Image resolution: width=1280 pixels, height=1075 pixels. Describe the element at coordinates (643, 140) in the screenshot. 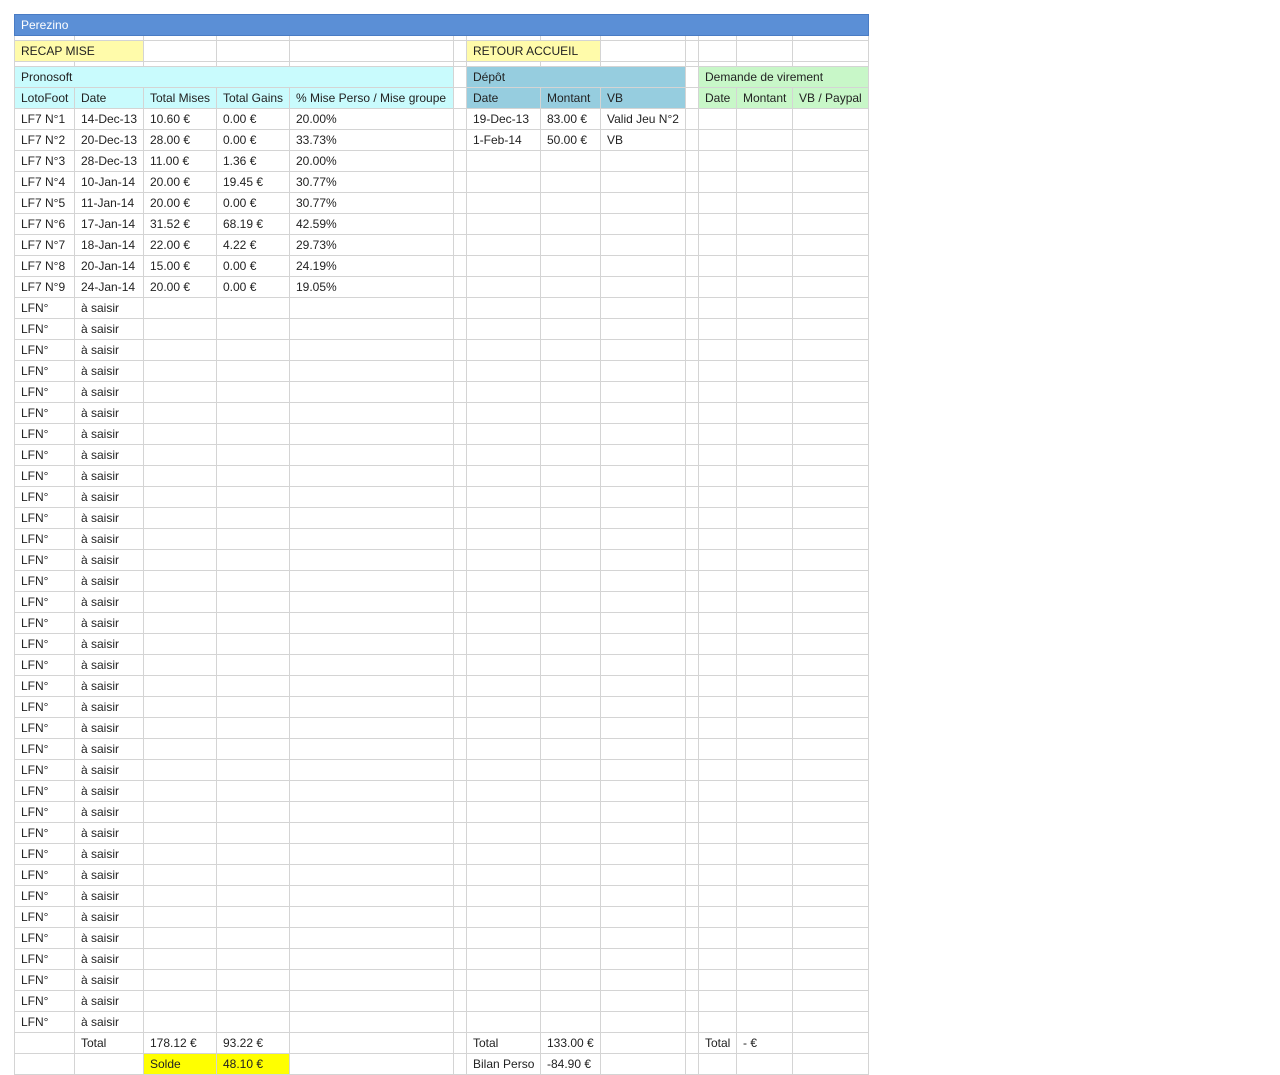

I see `depot-cell: VB` at that location.